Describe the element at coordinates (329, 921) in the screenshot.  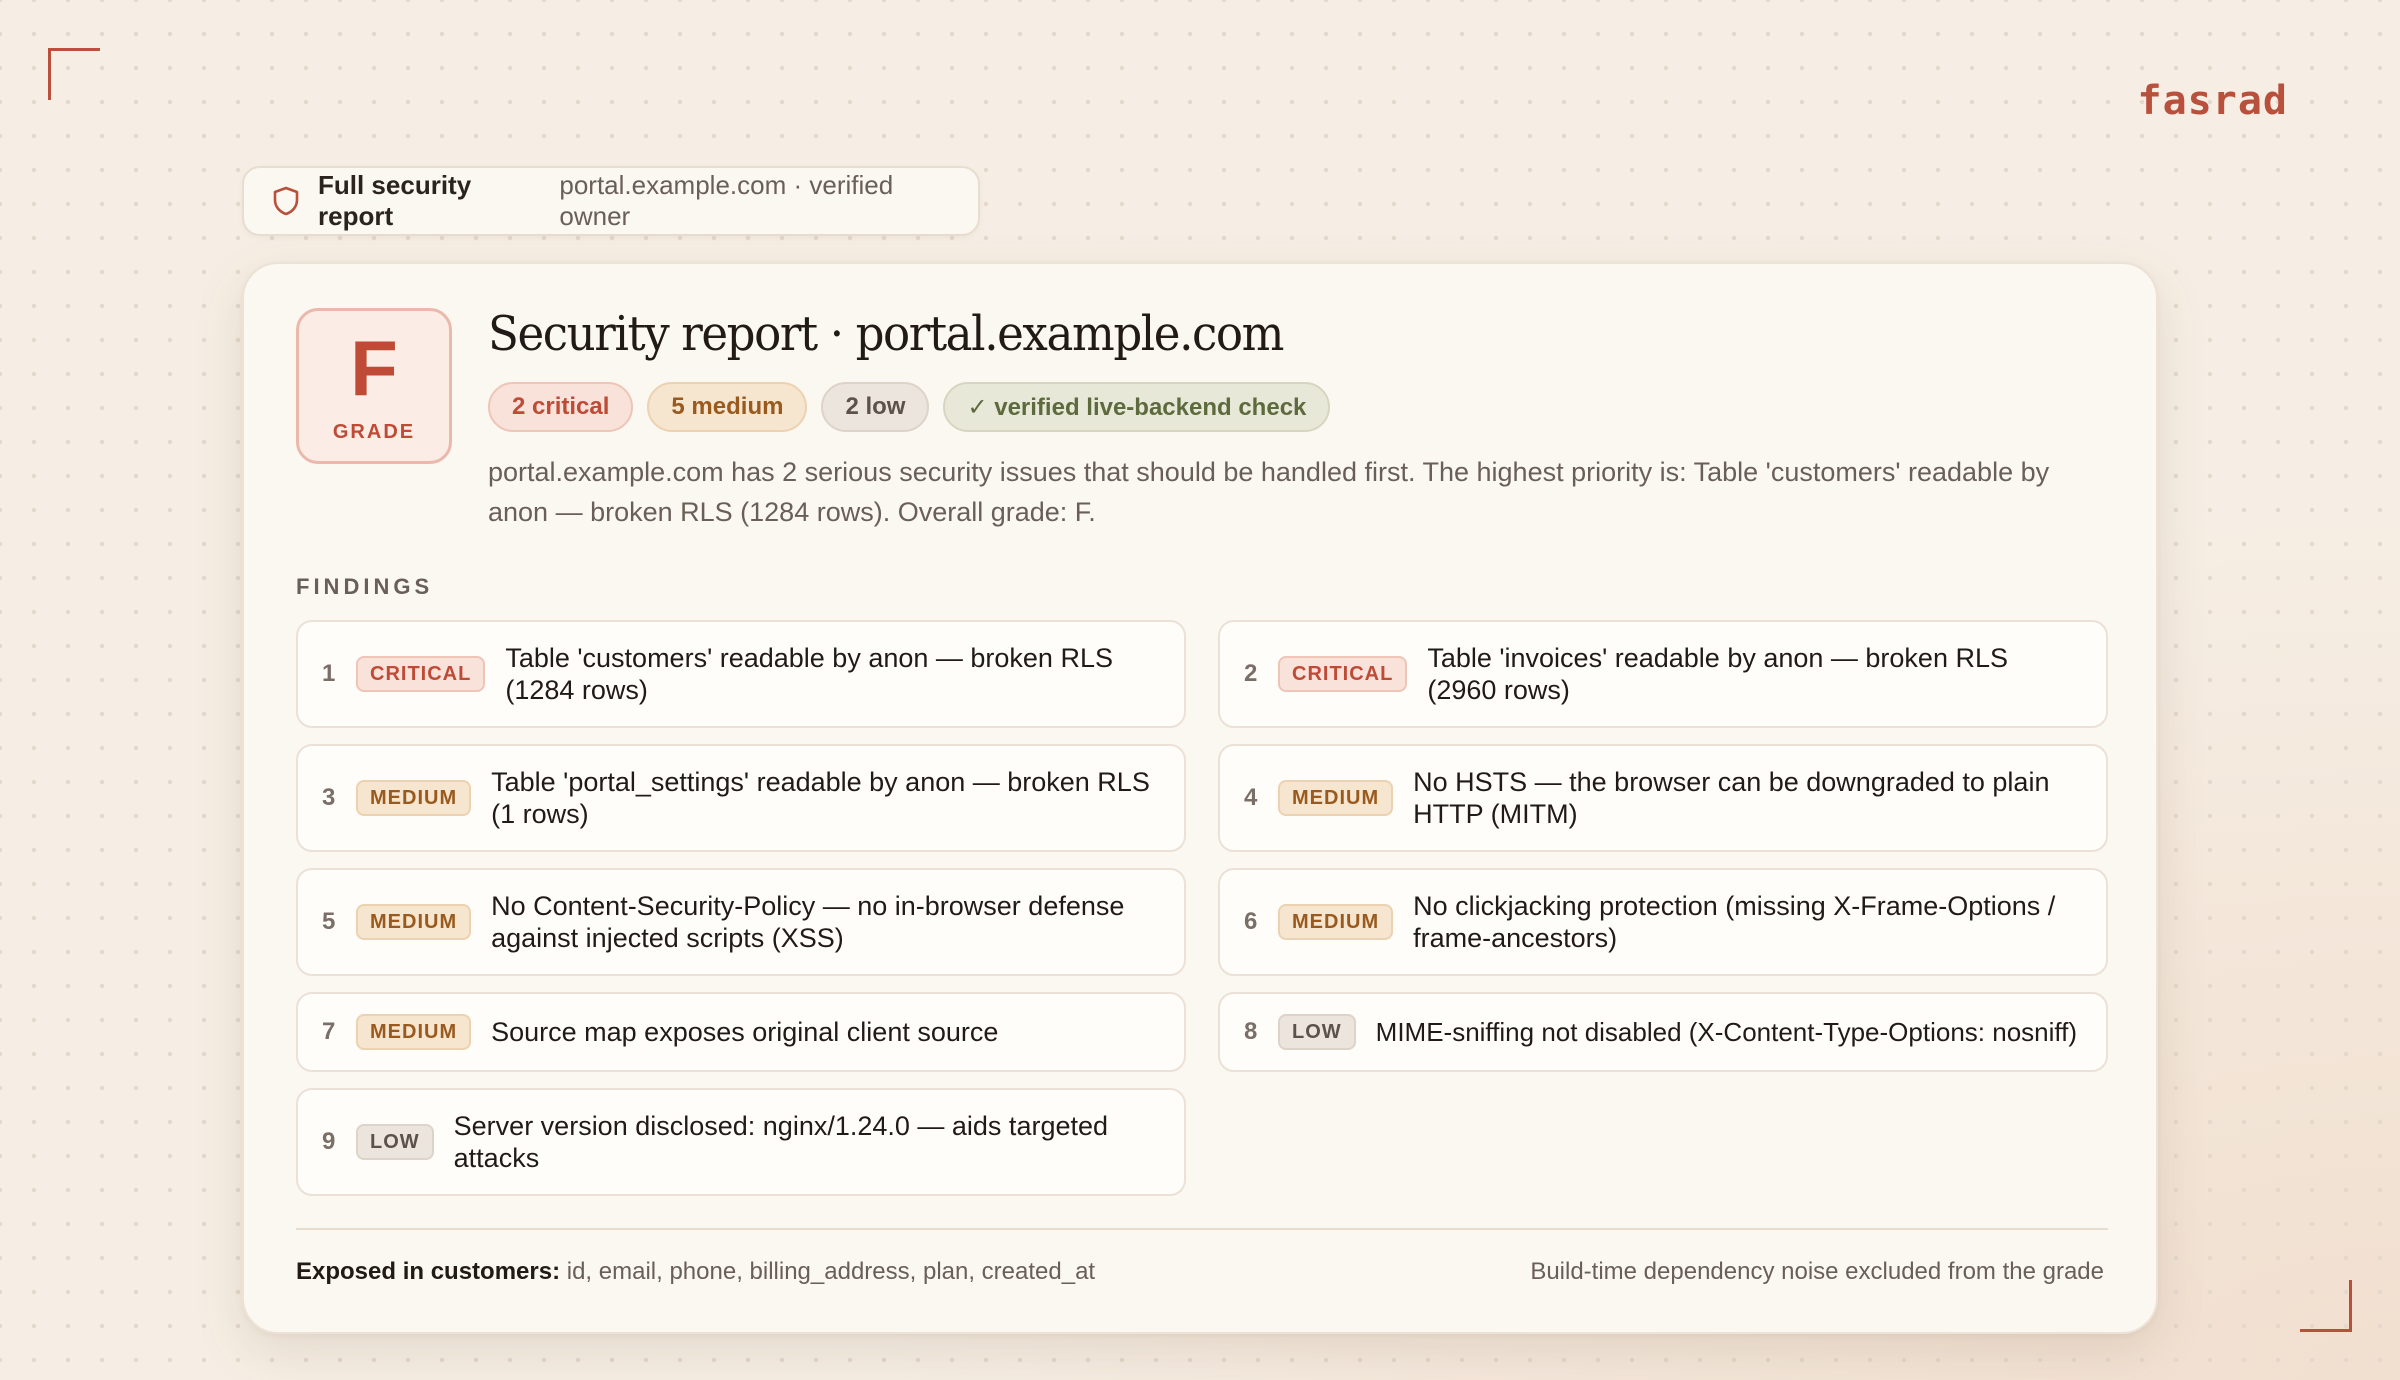
I see `finding-number: 5` at that location.